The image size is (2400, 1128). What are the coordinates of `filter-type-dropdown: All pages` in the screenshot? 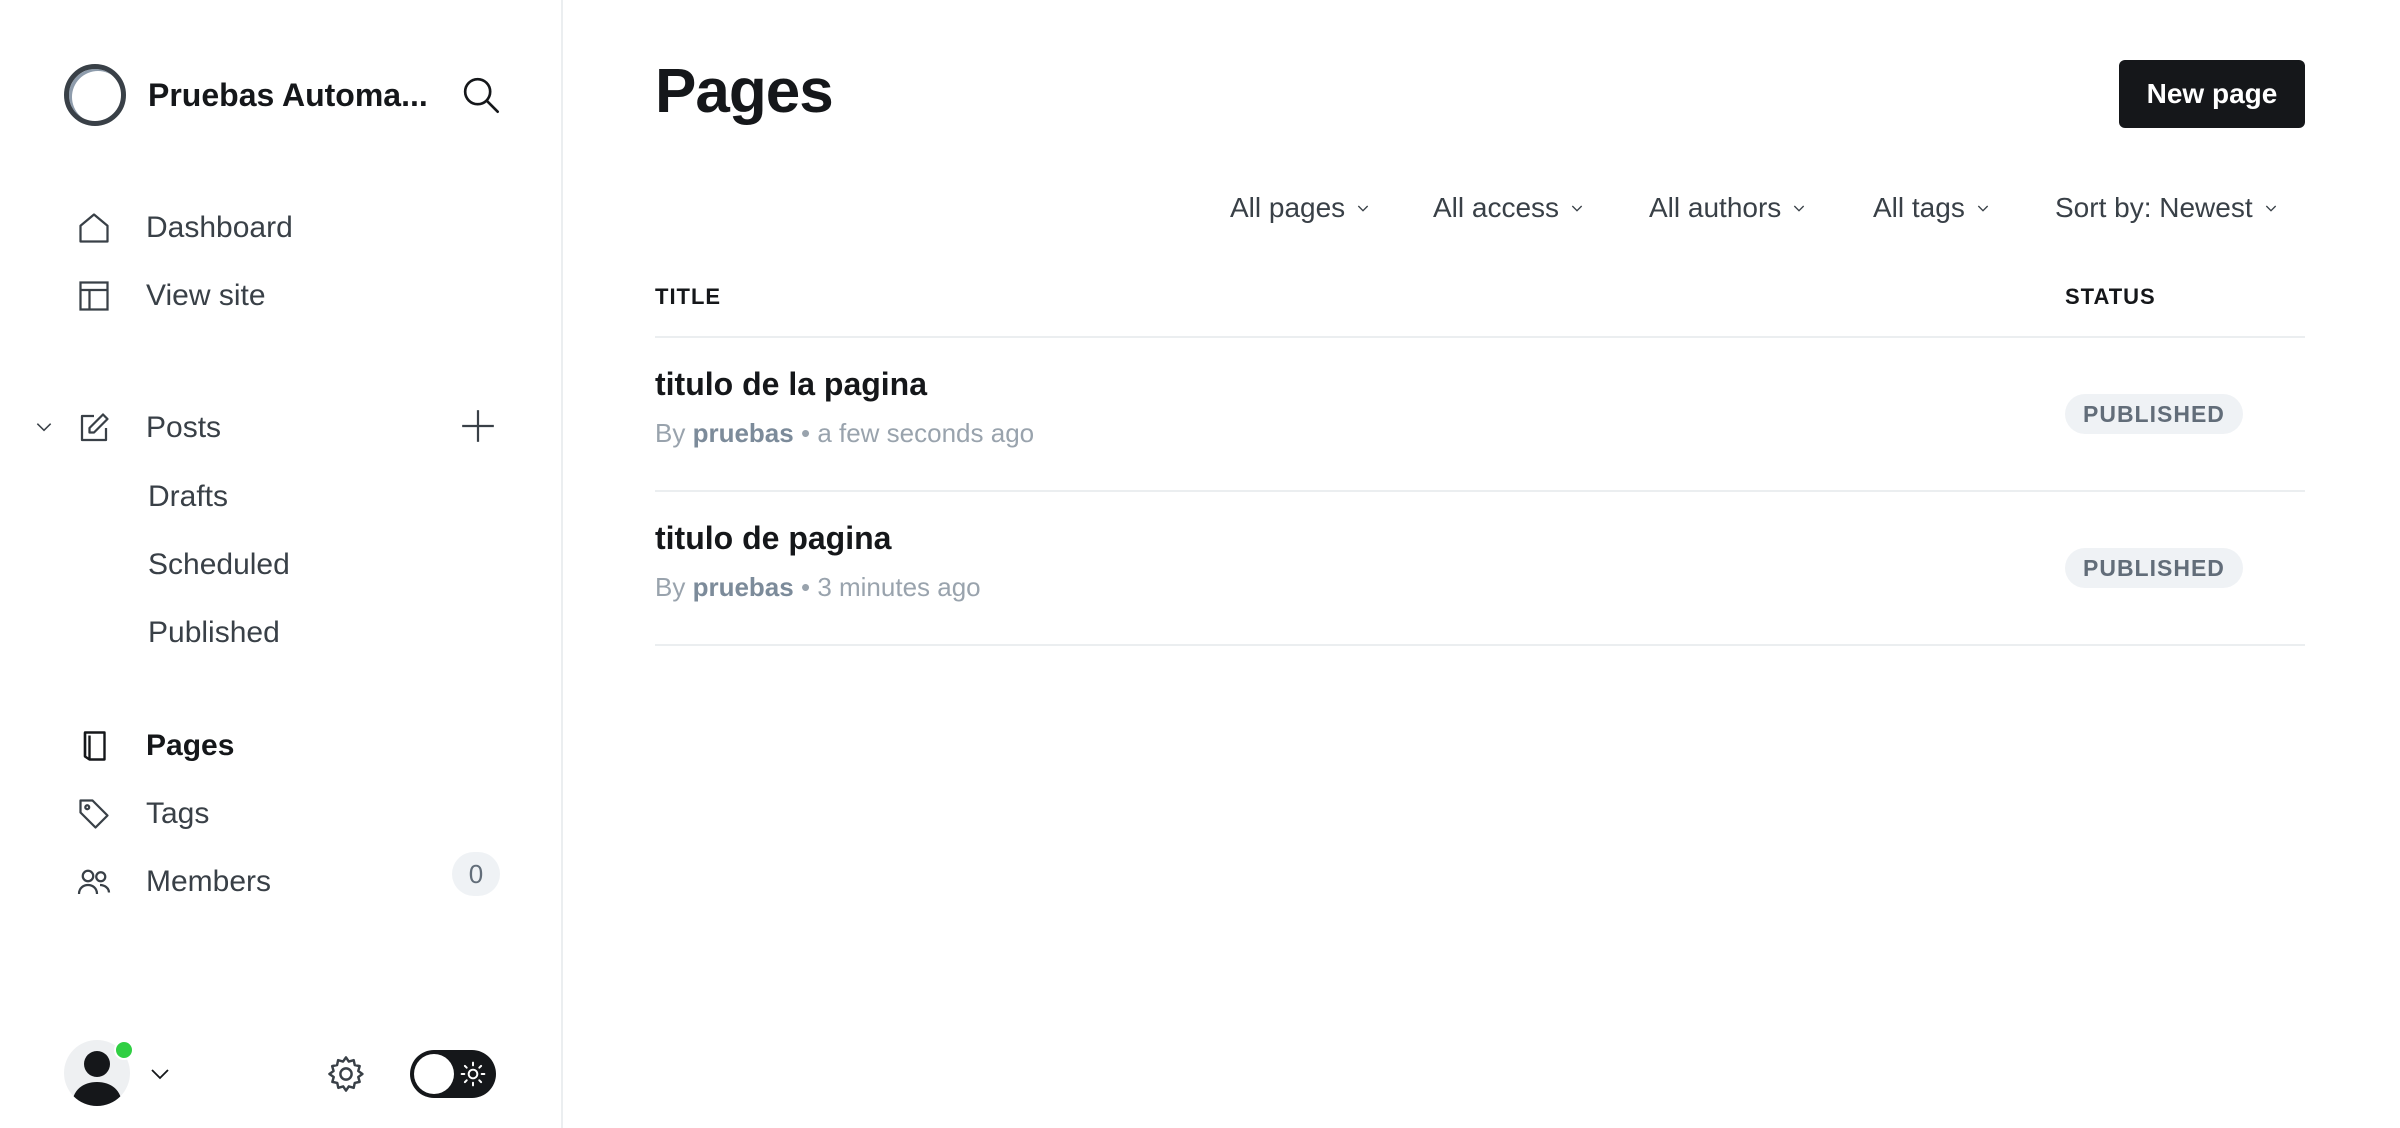 It's located at (1300, 208).